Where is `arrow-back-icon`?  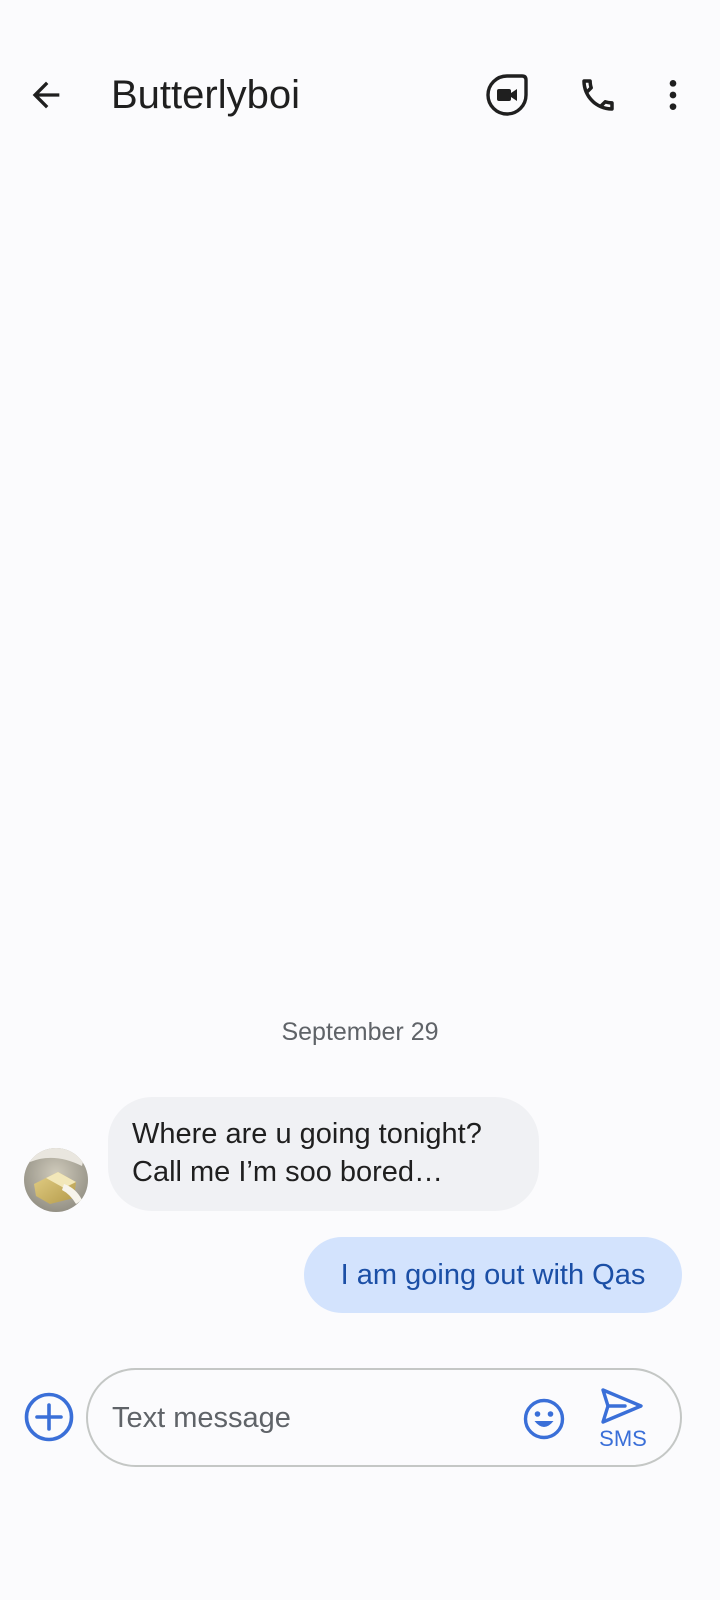
arrow-back-icon is located at coordinates (46, 95).